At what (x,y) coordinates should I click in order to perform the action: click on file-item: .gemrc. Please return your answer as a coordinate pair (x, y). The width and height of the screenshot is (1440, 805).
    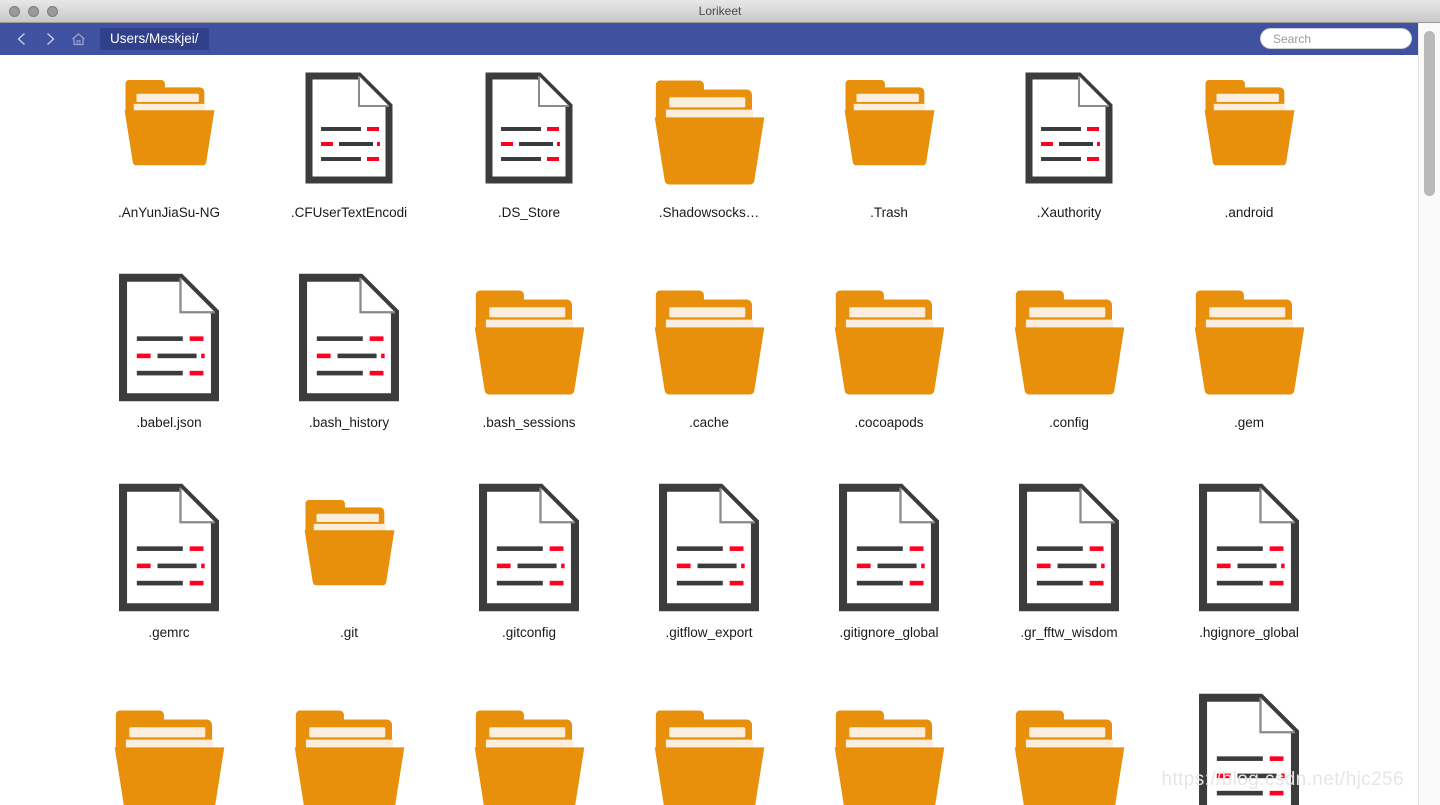
    Looking at the image, I should click on (169, 580).